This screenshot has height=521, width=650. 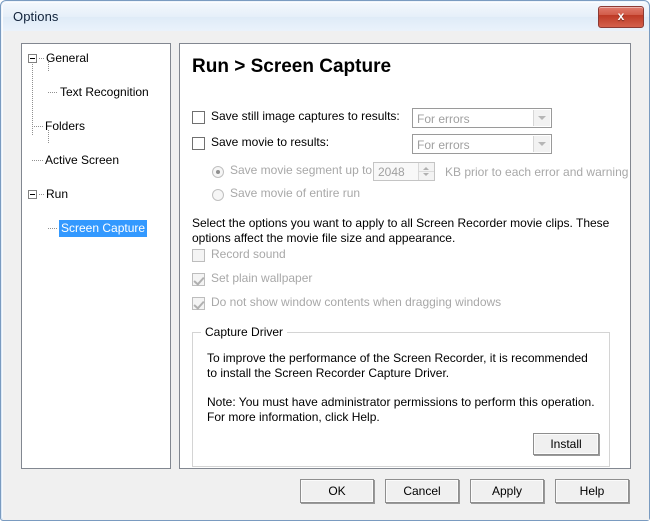 I want to click on page-title: Run > Screen Capture, so click(x=292, y=66).